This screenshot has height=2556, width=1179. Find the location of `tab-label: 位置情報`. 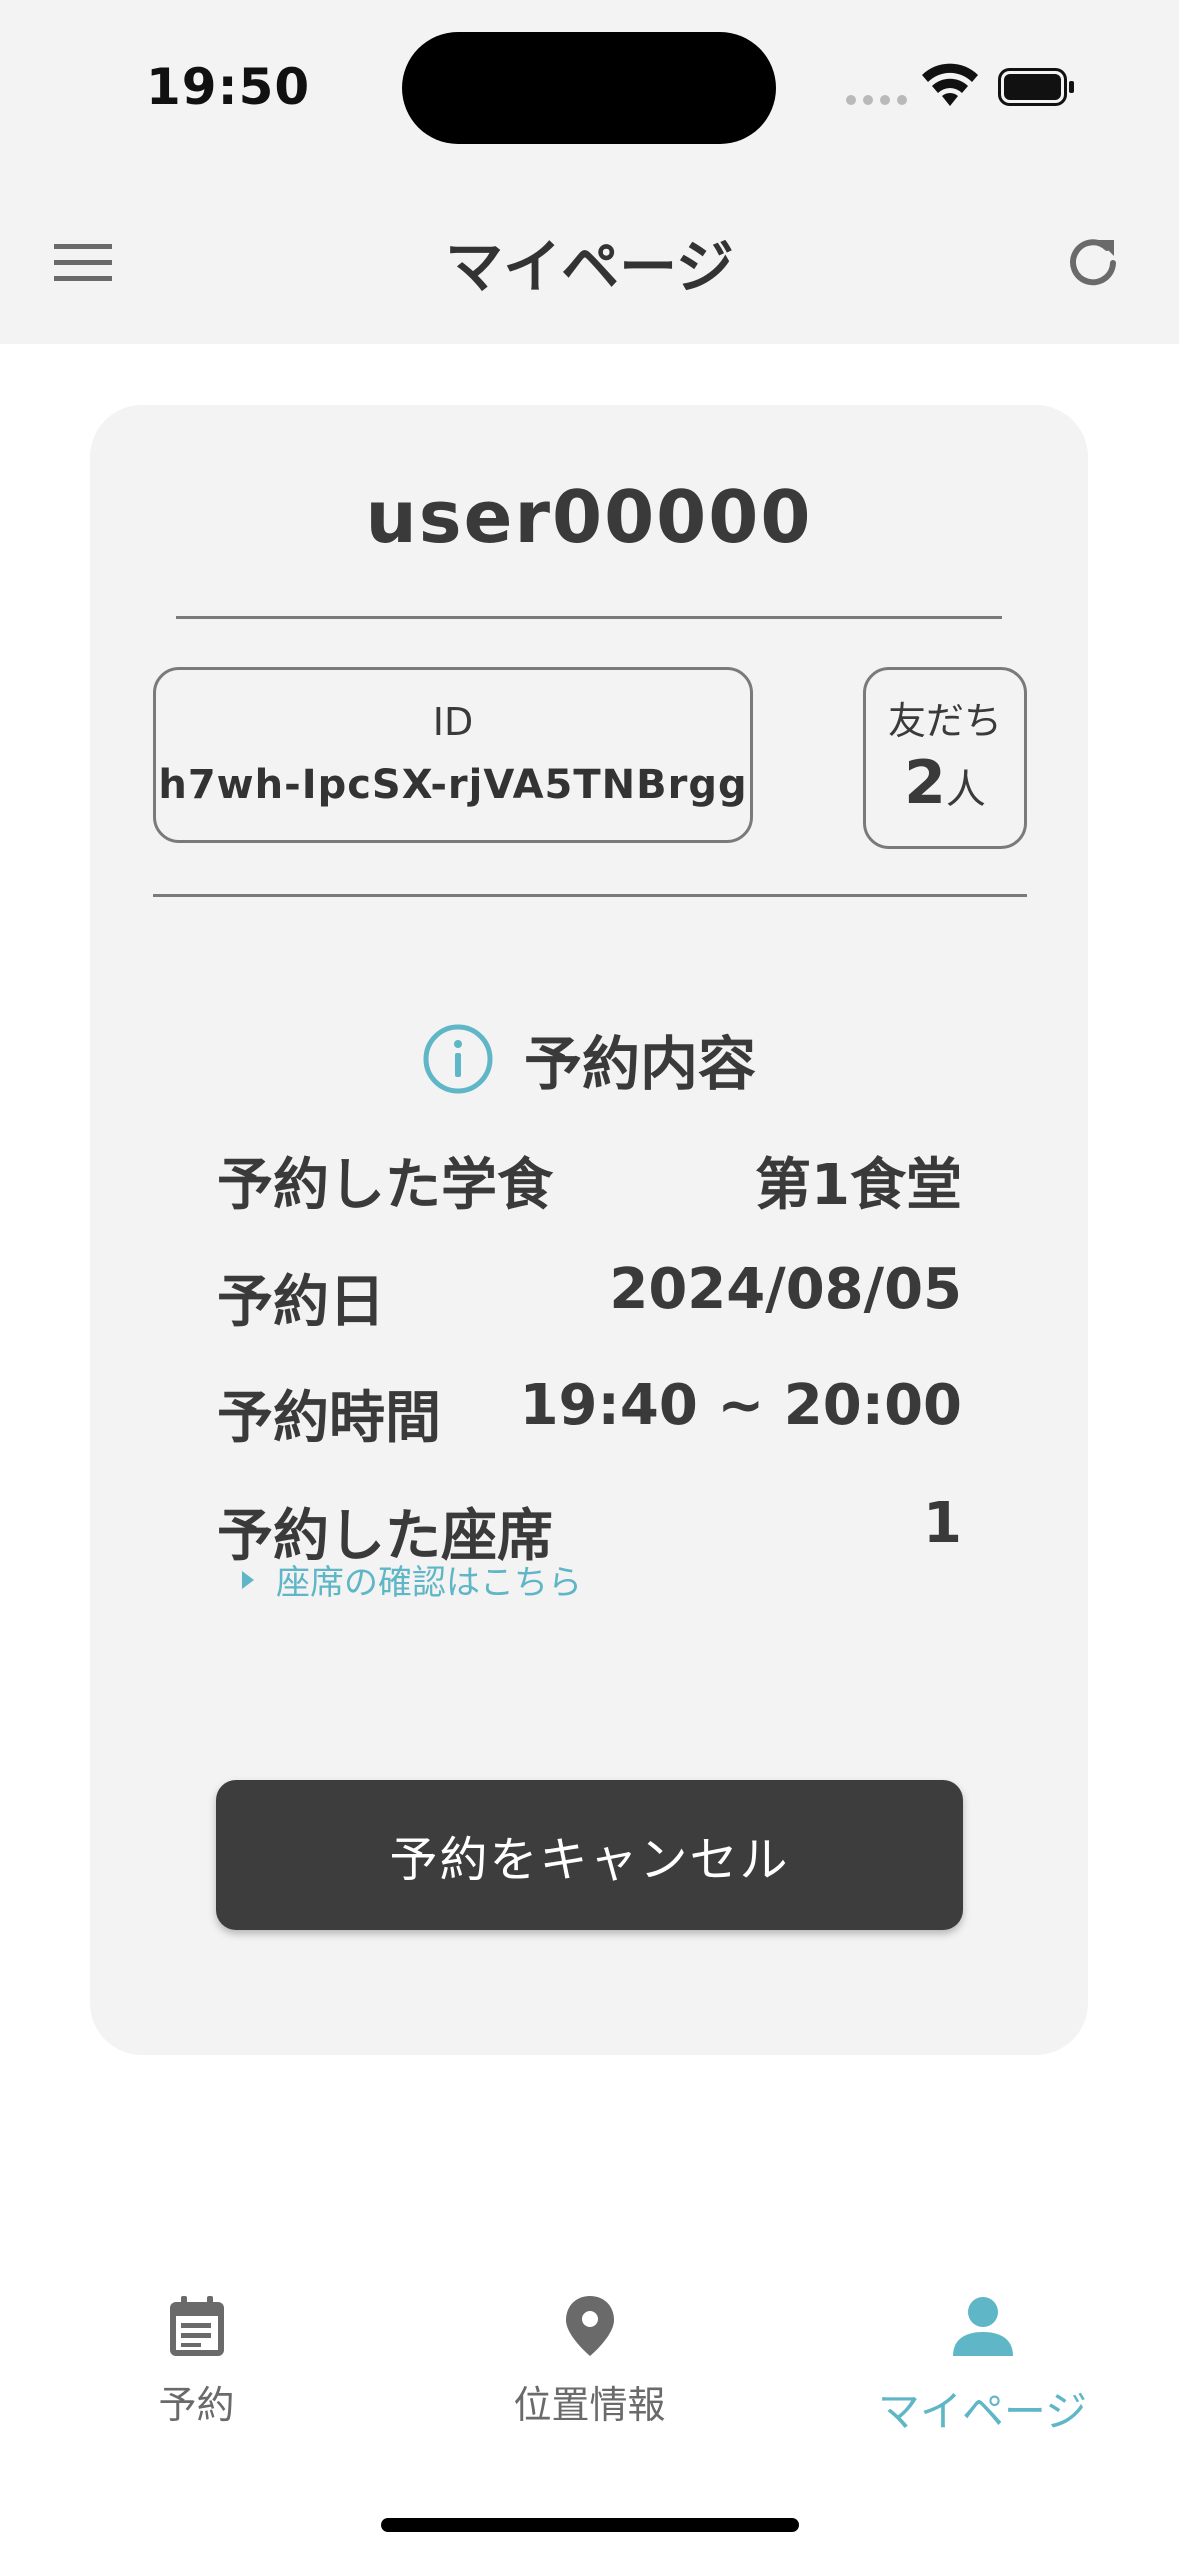

tab-label: 位置情報 is located at coordinates (589, 2405).